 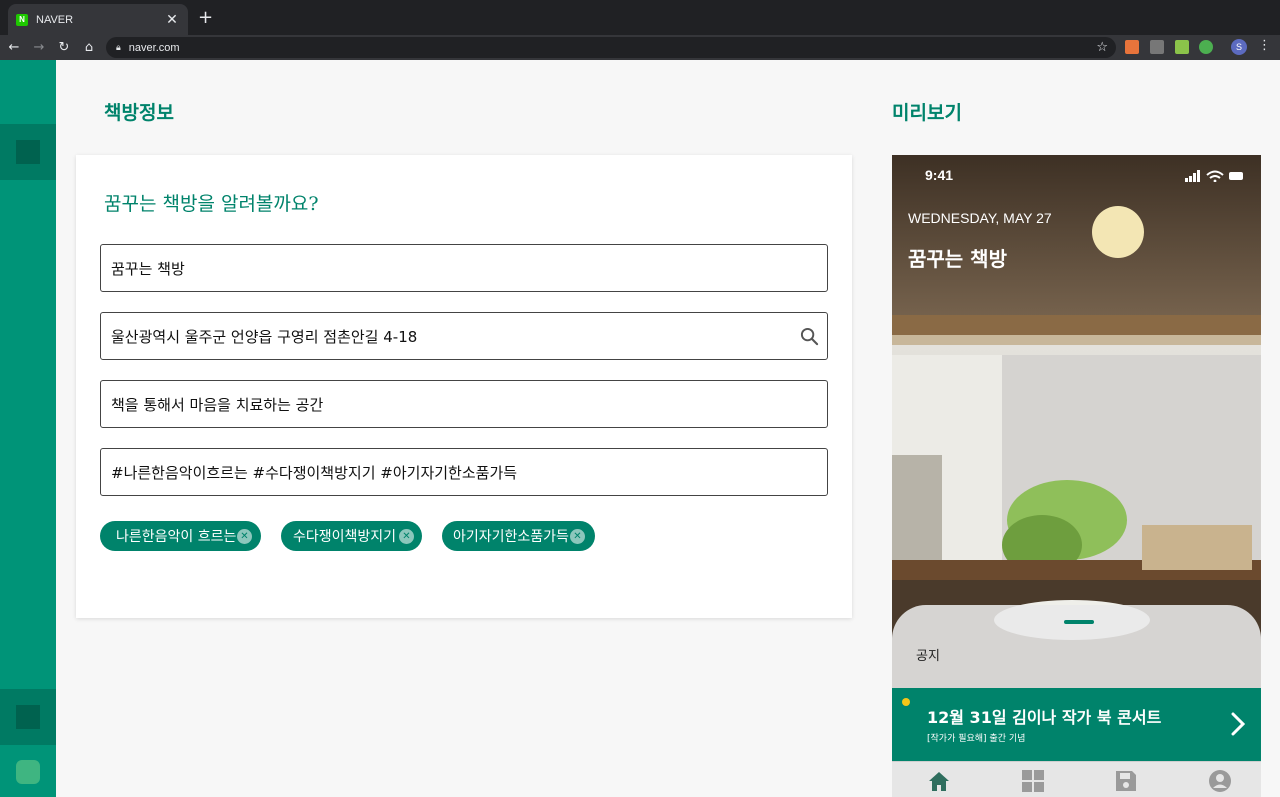 I want to click on browser-toolbar: ← → ↻ ⌂ 🔒︎ naver.com ☆ S ⋮, so click(x=640, y=47).